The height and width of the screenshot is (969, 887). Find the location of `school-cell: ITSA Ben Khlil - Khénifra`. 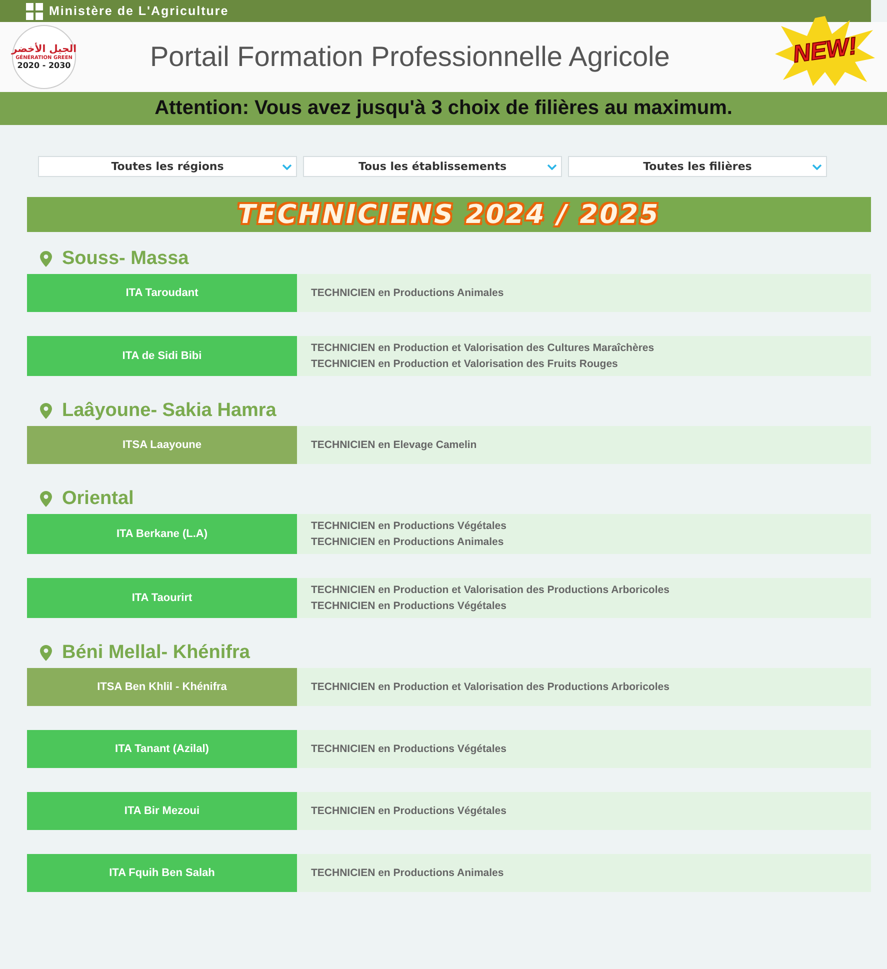

school-cell: ITSA Ben Khlil - Khénifra is located at coordinates (162, 687).